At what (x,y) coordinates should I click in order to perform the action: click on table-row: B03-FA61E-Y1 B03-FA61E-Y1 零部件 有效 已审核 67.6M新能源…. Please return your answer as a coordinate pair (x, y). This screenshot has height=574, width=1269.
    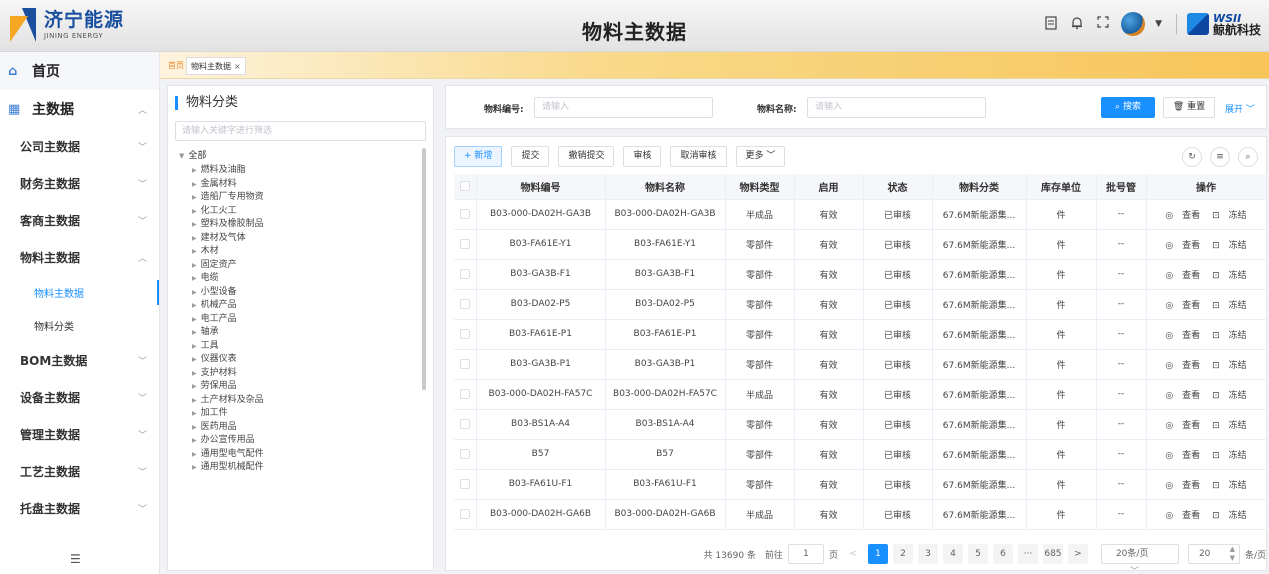
    Looking at the image, I should click on (860, 244).